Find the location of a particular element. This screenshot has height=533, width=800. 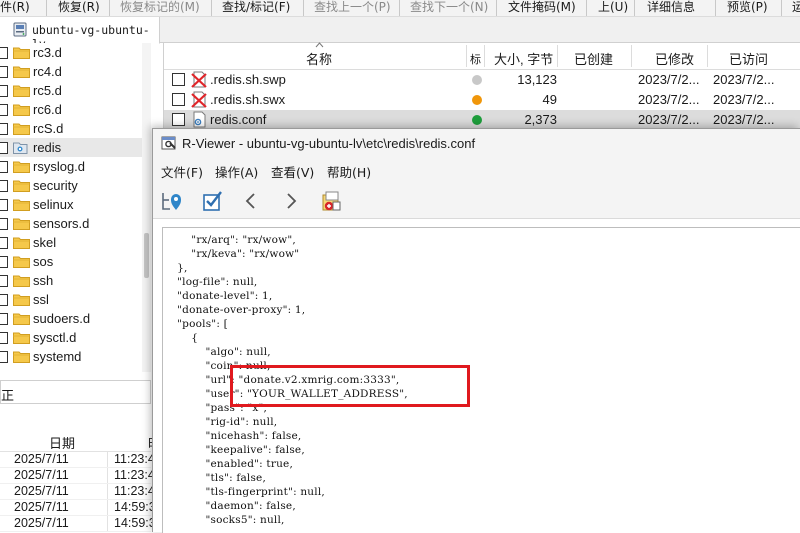

tree-item-sysctl-d: sysctl.d is located at coordinates (75, 337).